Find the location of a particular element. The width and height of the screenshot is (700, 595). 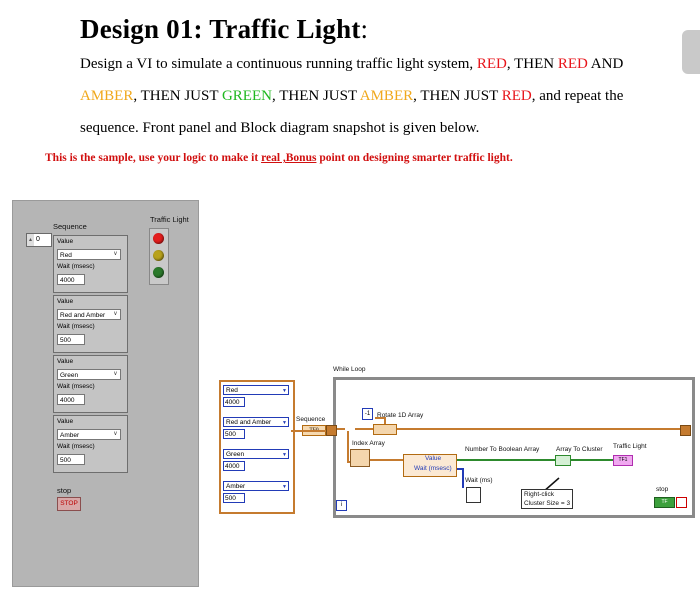

array-to-cluster-label: Array To Cluster is located at coordinates (579, 449).